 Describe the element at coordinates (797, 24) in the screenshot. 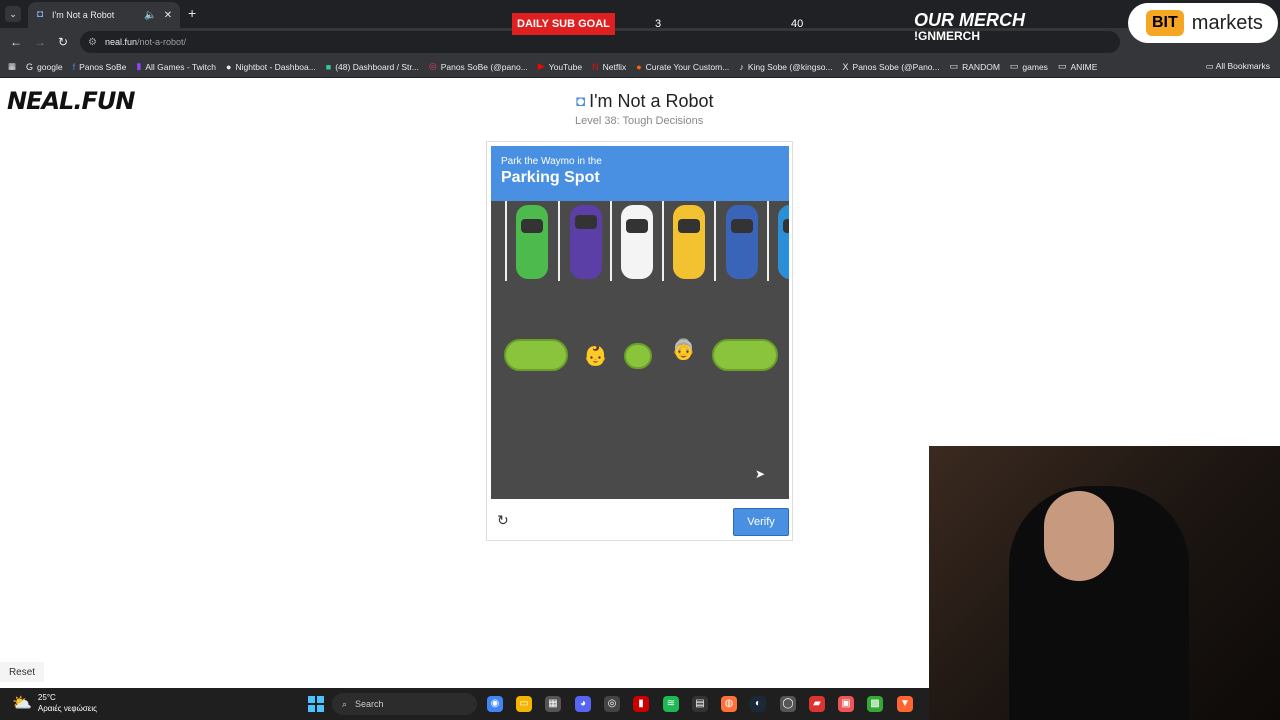

I see `sub-goal-max: 40` at that location.